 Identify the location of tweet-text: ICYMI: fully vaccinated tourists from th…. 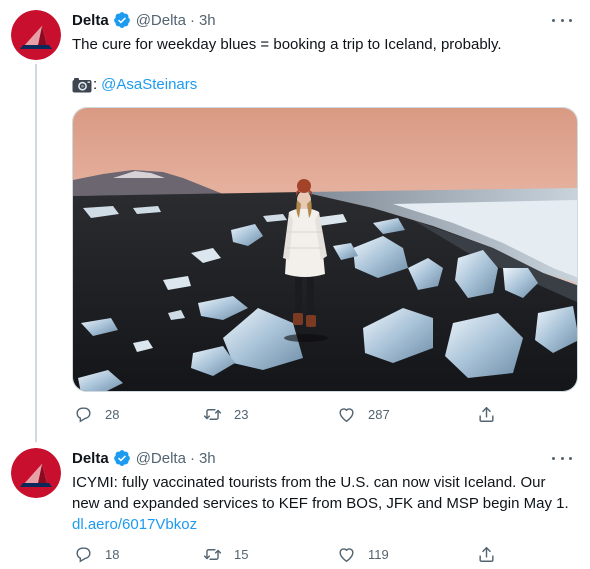
(324, 503).